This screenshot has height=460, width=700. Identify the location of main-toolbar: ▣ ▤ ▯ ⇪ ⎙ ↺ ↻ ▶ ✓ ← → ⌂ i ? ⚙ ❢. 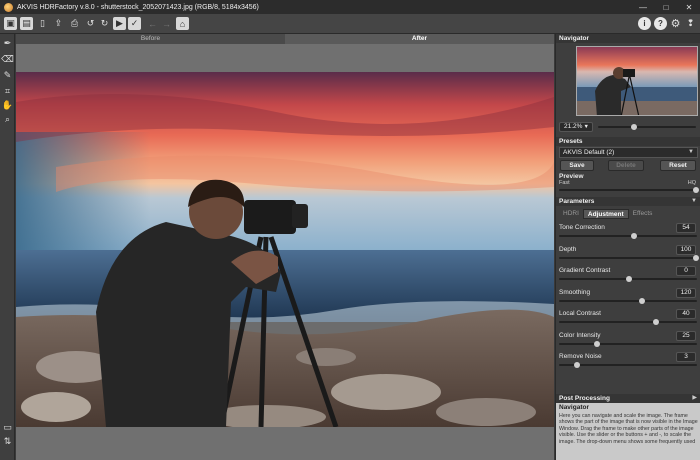
(350, 24).